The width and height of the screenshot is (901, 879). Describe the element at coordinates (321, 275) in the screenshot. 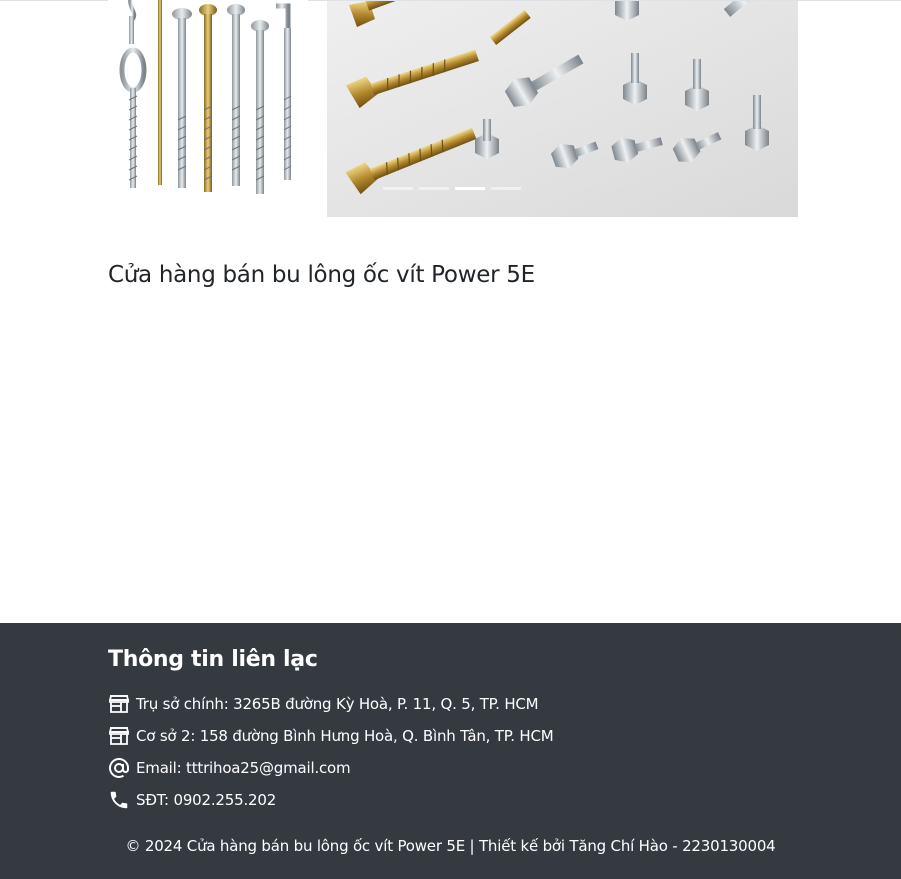

I see `page-title: Cửa hàng bán bu lông ốc vít Power 5E` at that location.